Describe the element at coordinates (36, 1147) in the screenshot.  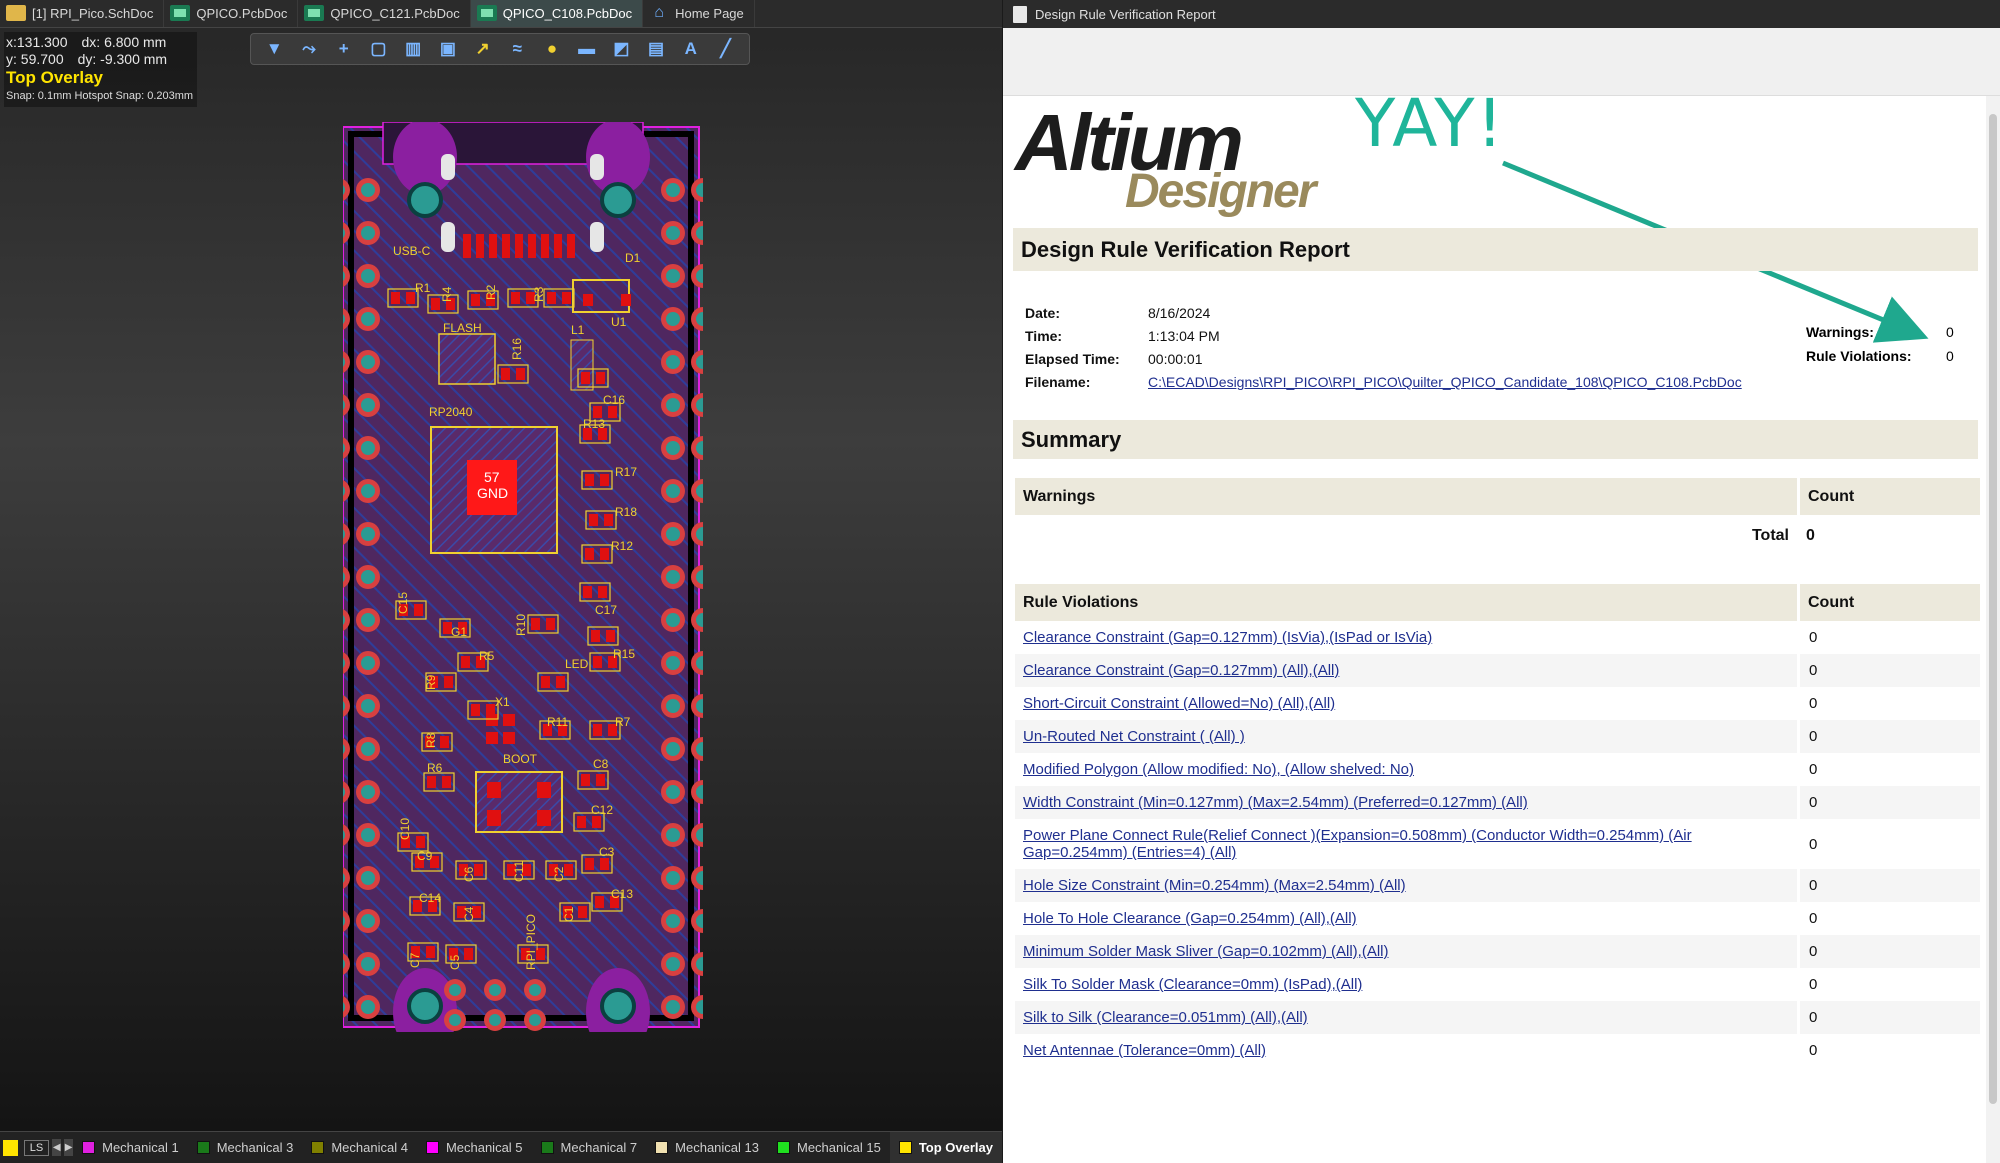
I see `layer-set-button: LS` at that location.